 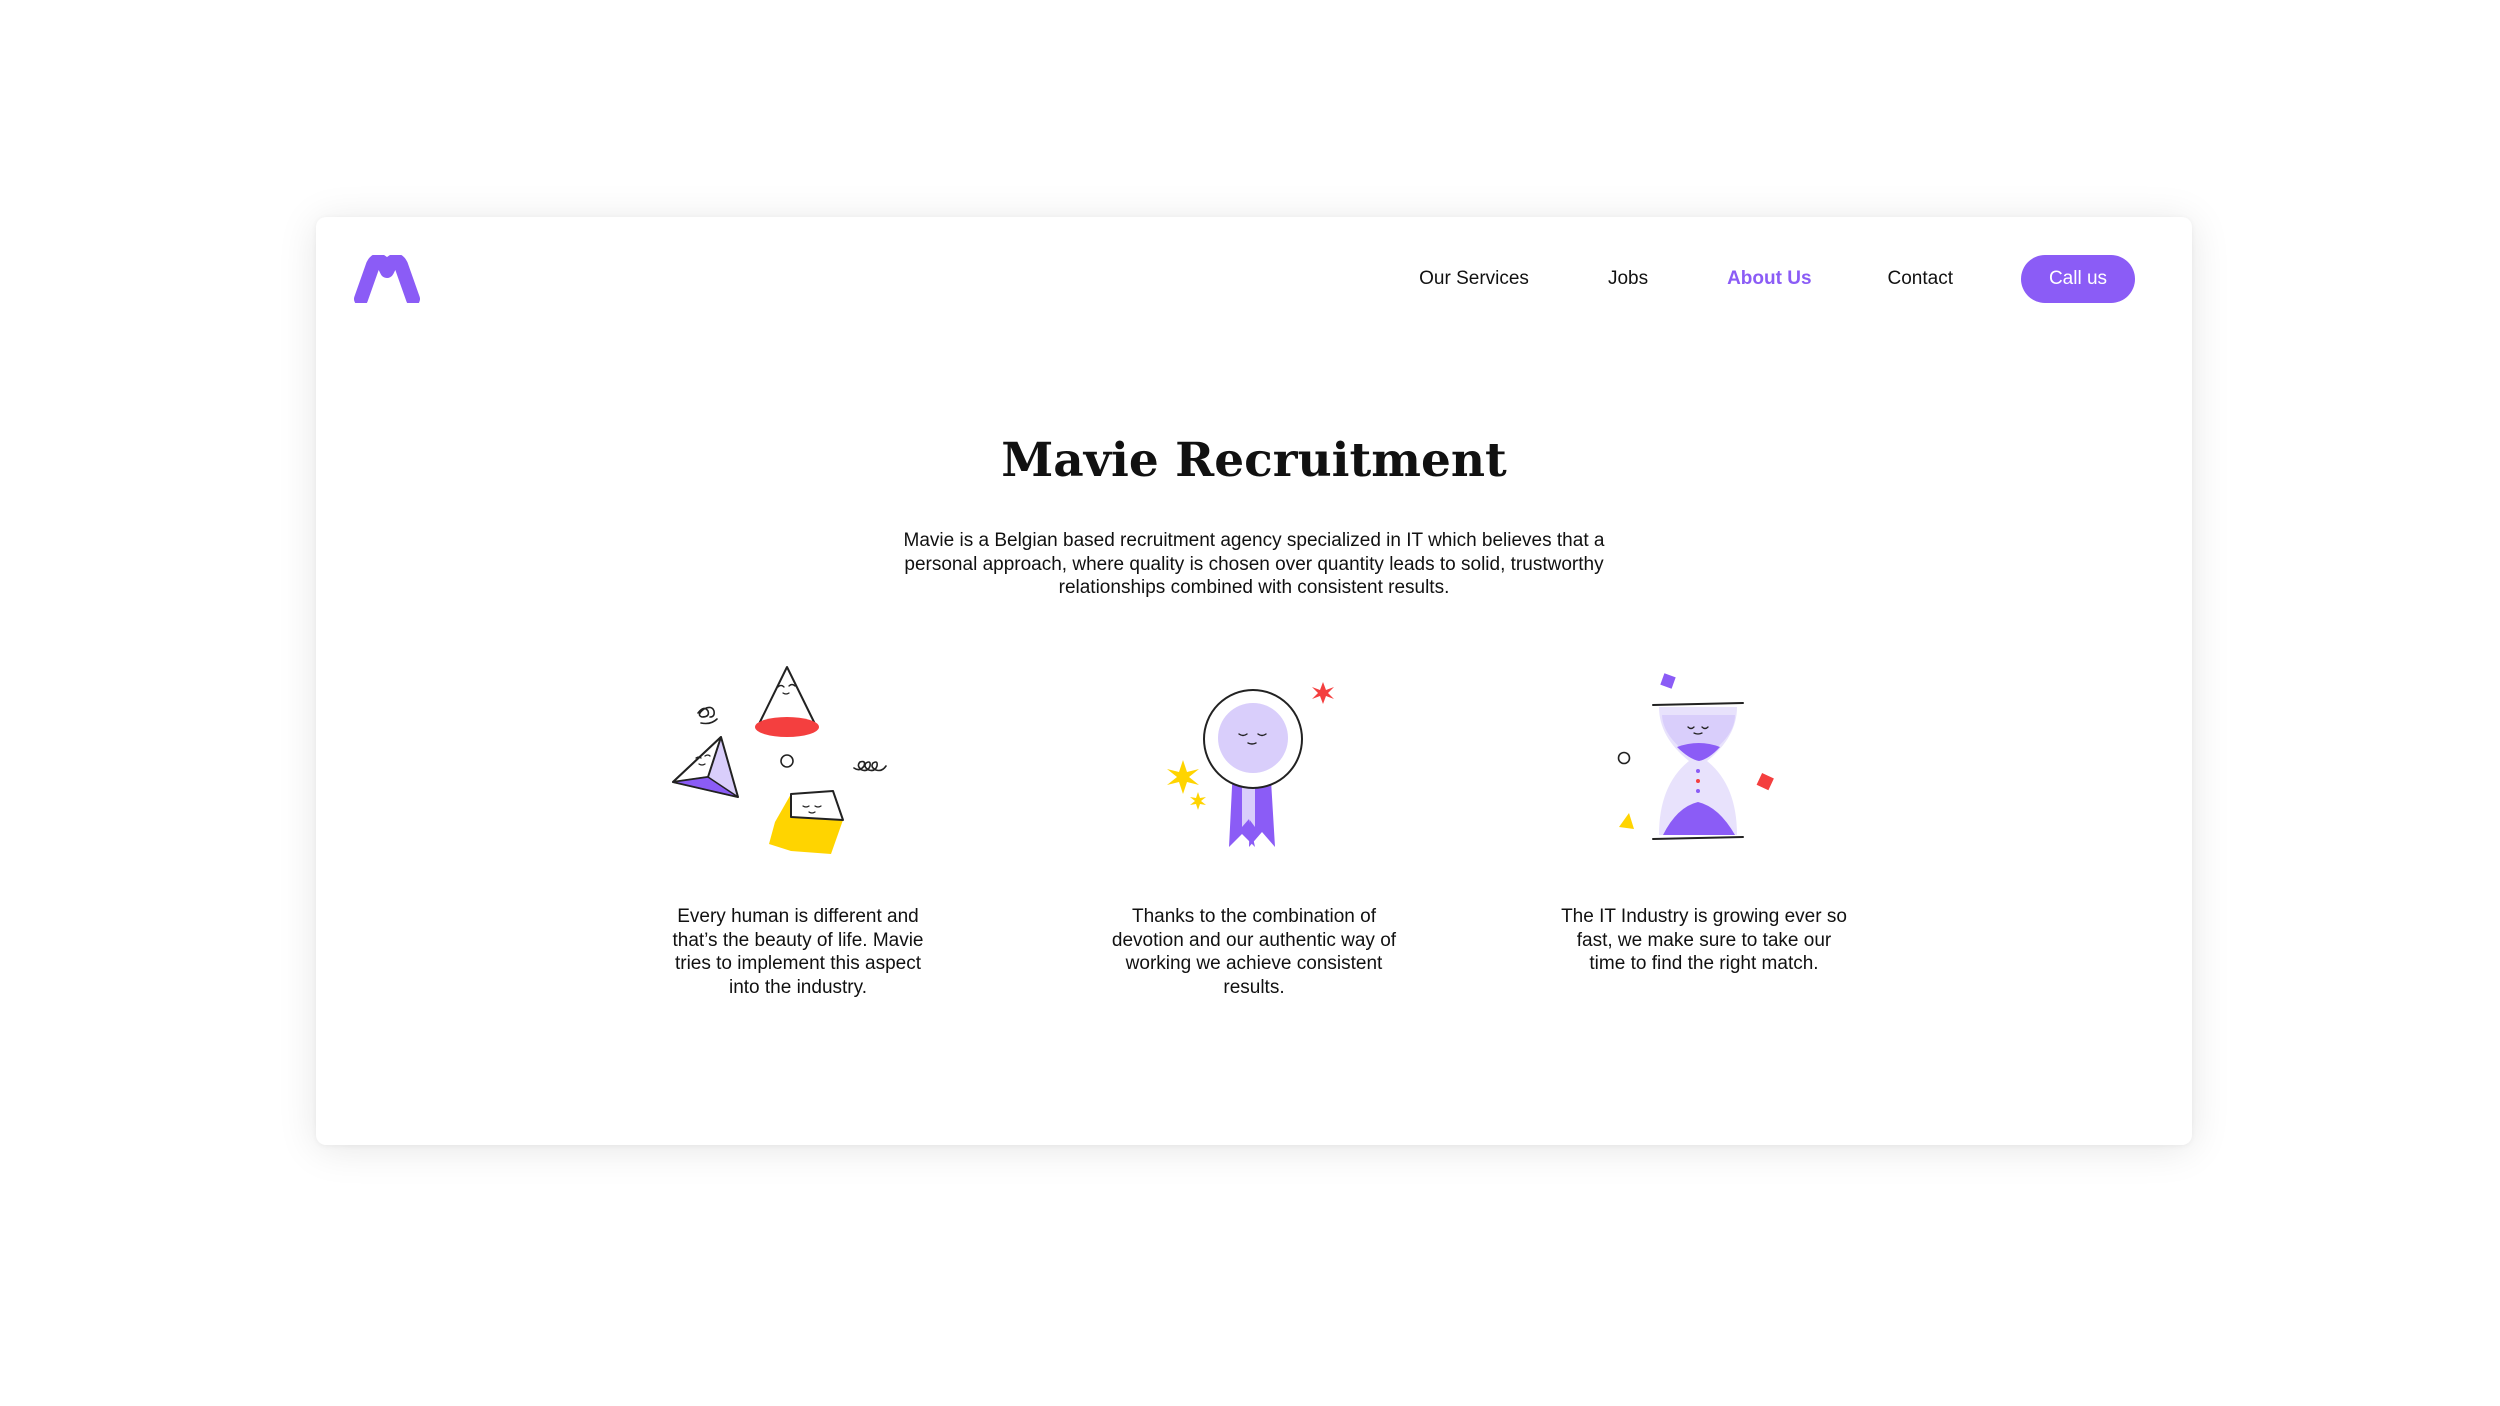 What do you see at coordinates (779, 760) in the screenshot?
I see `geometric-shapes-icon` at bounding box center [779, 760].